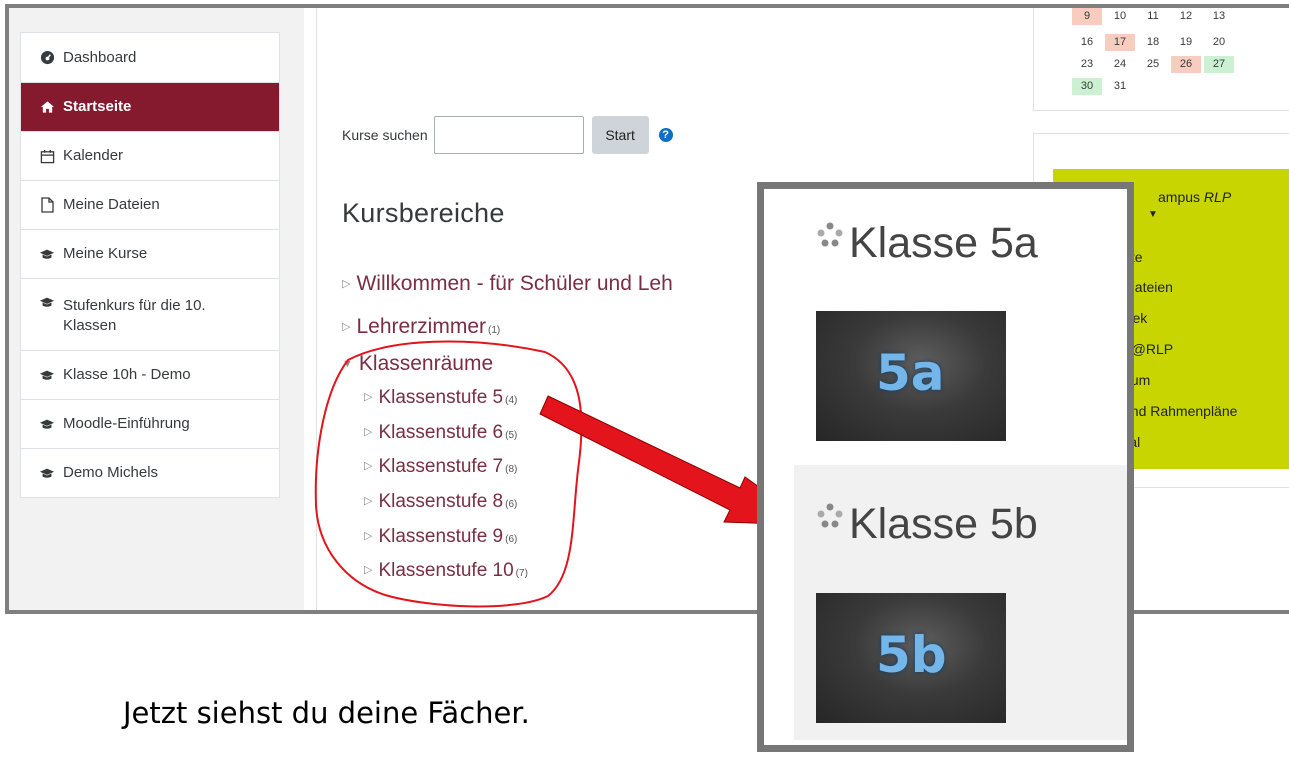 The width and height of the screenshot is (1289, 758). I want to click on calendar-day: 25, so click(1153, 64).